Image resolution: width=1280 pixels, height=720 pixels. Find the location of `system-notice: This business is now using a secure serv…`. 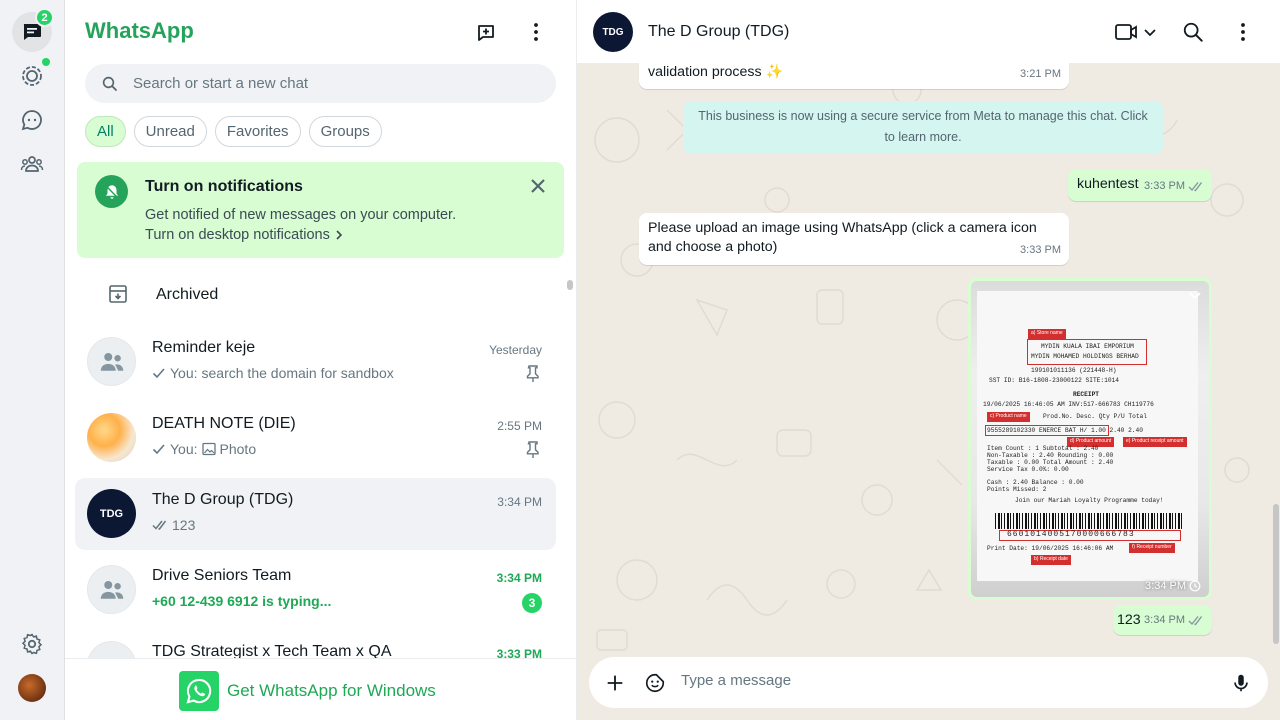

system-notice: This business is now using a secure serv… is located at coordinates (923, 127).